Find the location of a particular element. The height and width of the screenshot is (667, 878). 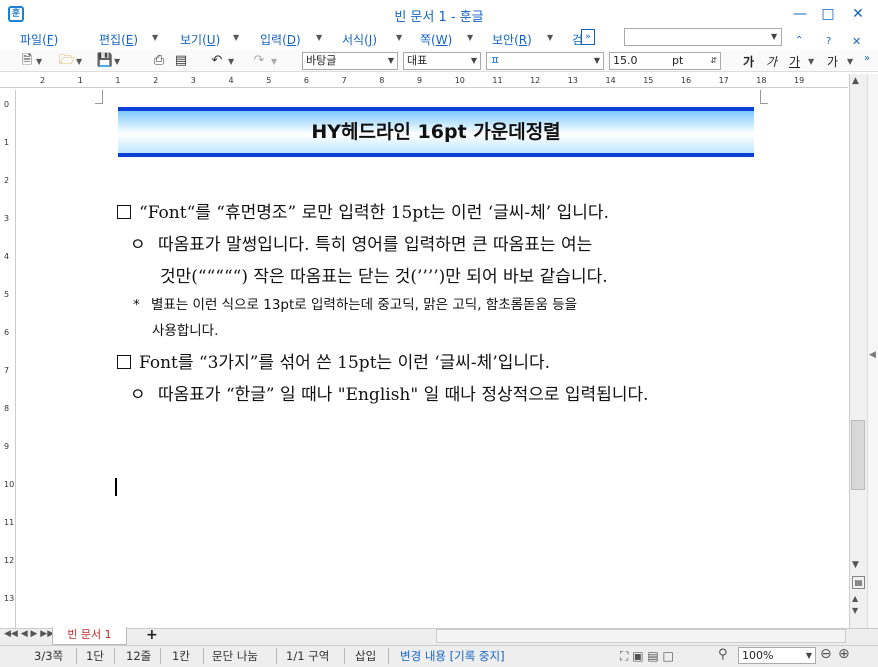

italic-button: 가 is located at coordinates (771, 61).